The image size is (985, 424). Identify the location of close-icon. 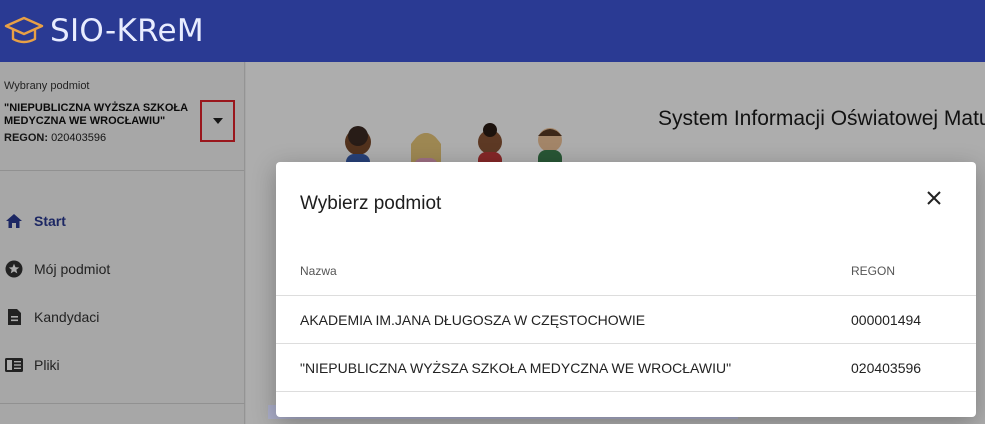
(934, 200).